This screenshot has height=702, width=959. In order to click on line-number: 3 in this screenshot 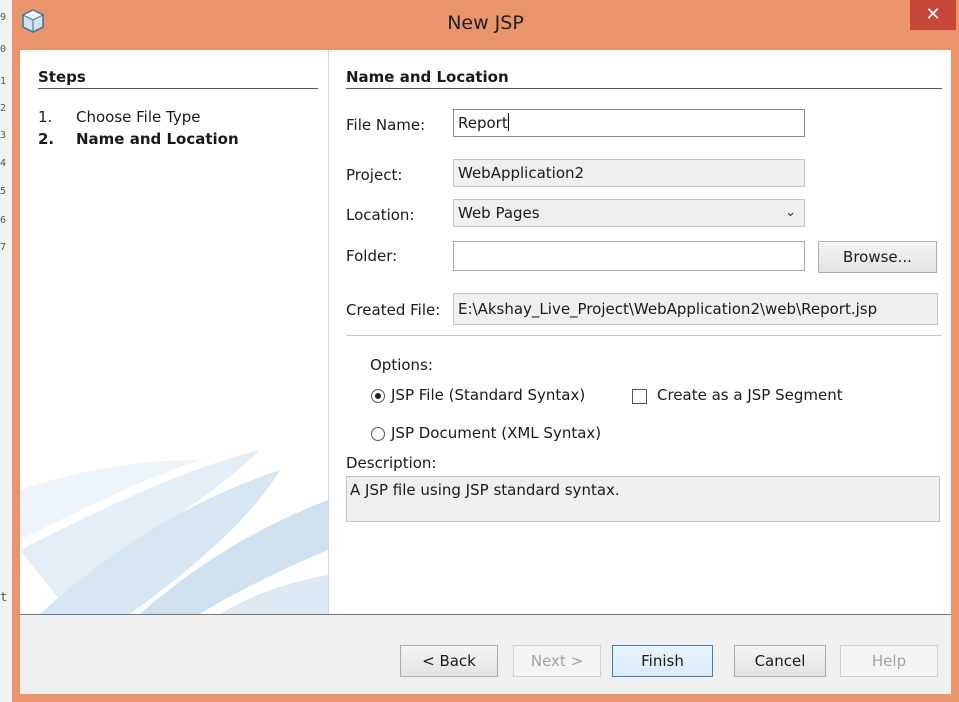, I will do `click(3, 135)`.